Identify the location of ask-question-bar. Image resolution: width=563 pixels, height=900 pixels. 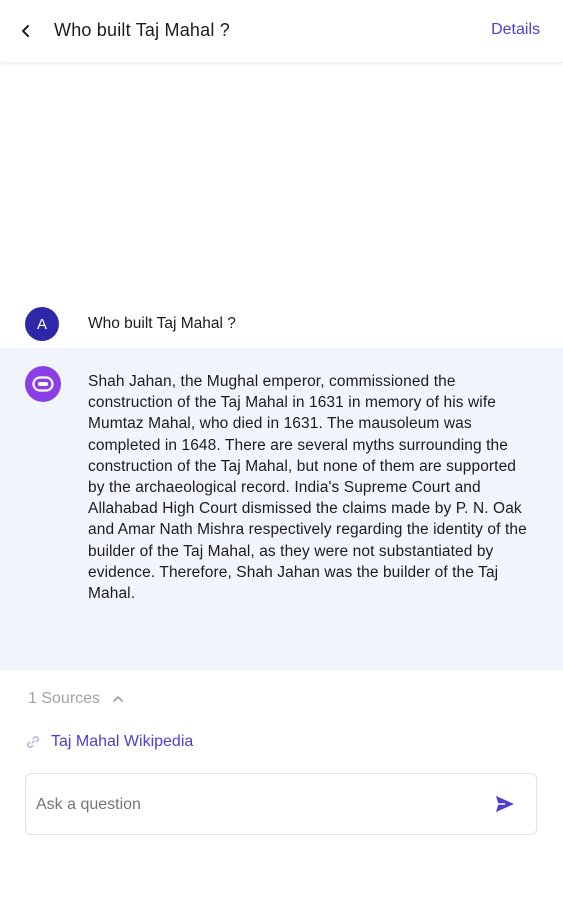
(281, 804).